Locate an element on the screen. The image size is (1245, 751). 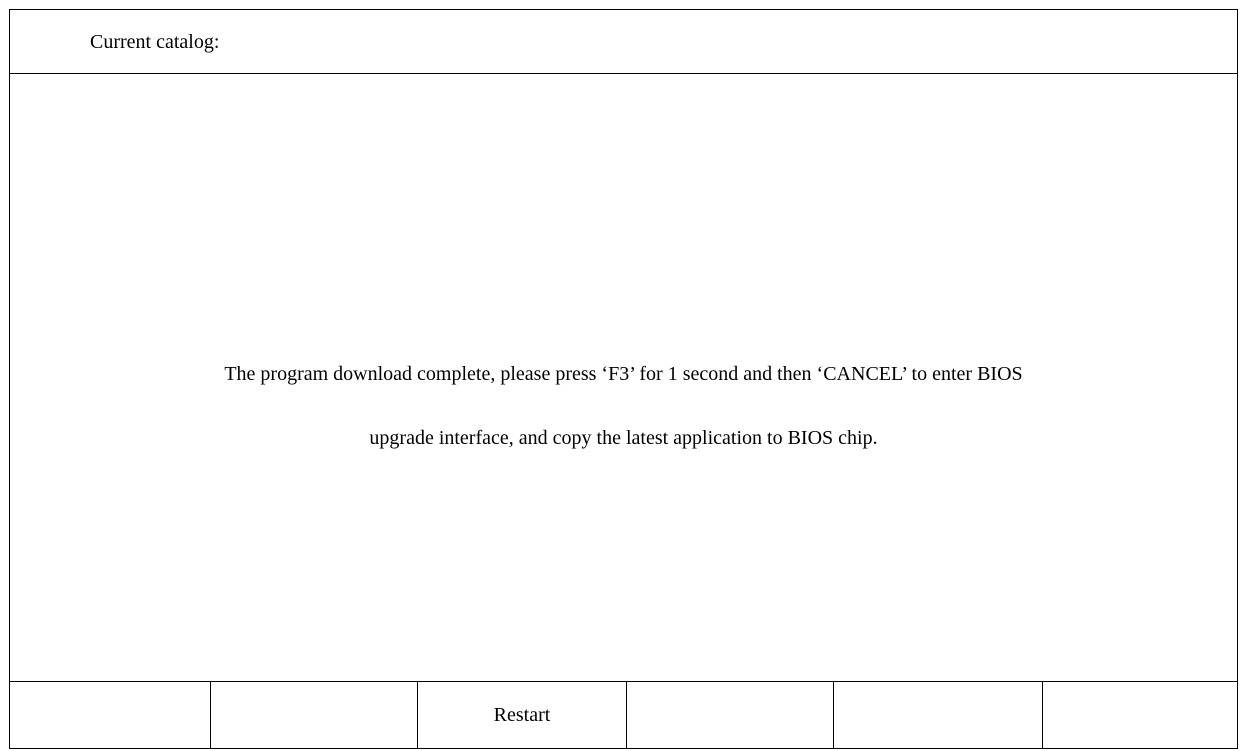
restart-softkey: Restart is located at coordinates (522, 715).